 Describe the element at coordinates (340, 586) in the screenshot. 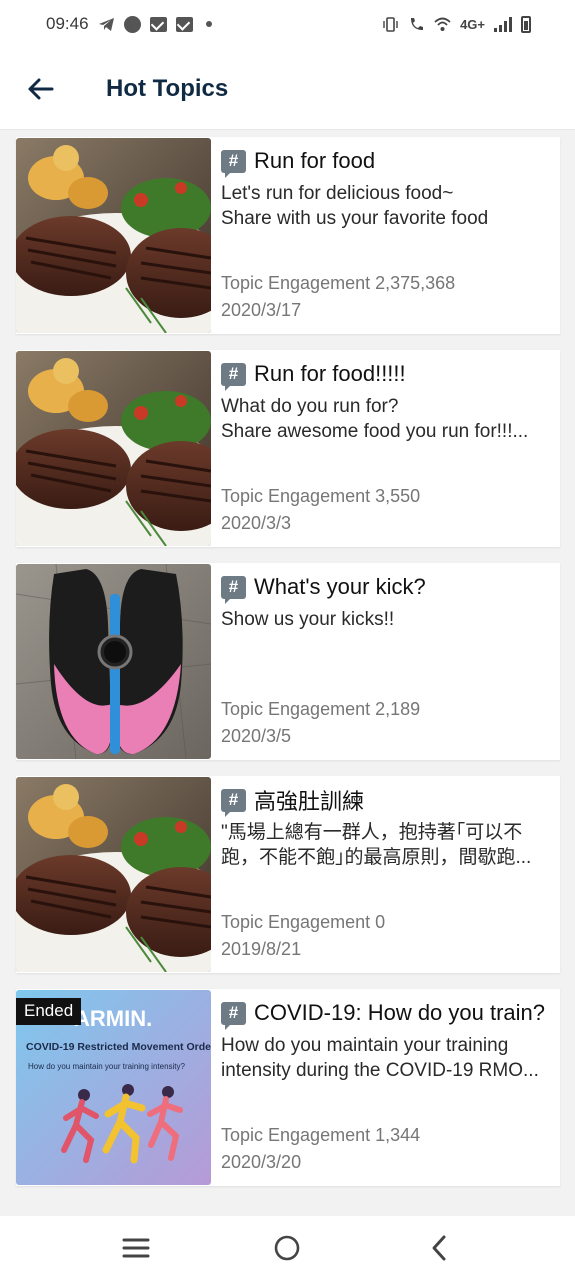

I see `topic-title: What's your kick?` at that location.